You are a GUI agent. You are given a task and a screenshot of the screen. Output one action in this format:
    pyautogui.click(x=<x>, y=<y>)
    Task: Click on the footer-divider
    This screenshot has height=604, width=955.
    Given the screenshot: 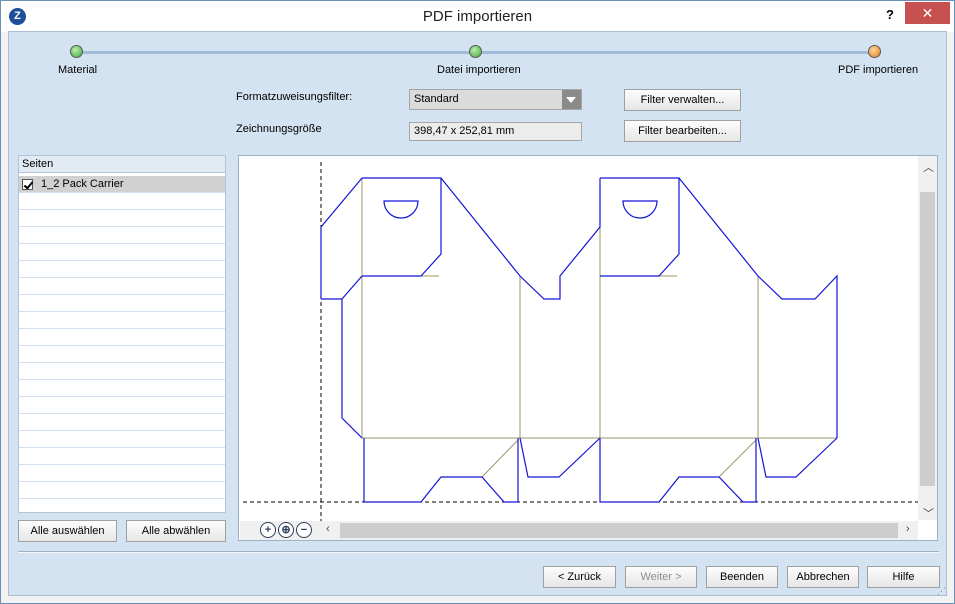 What is the action you would take?
    pyautogui.click(x=478, y=552)
    